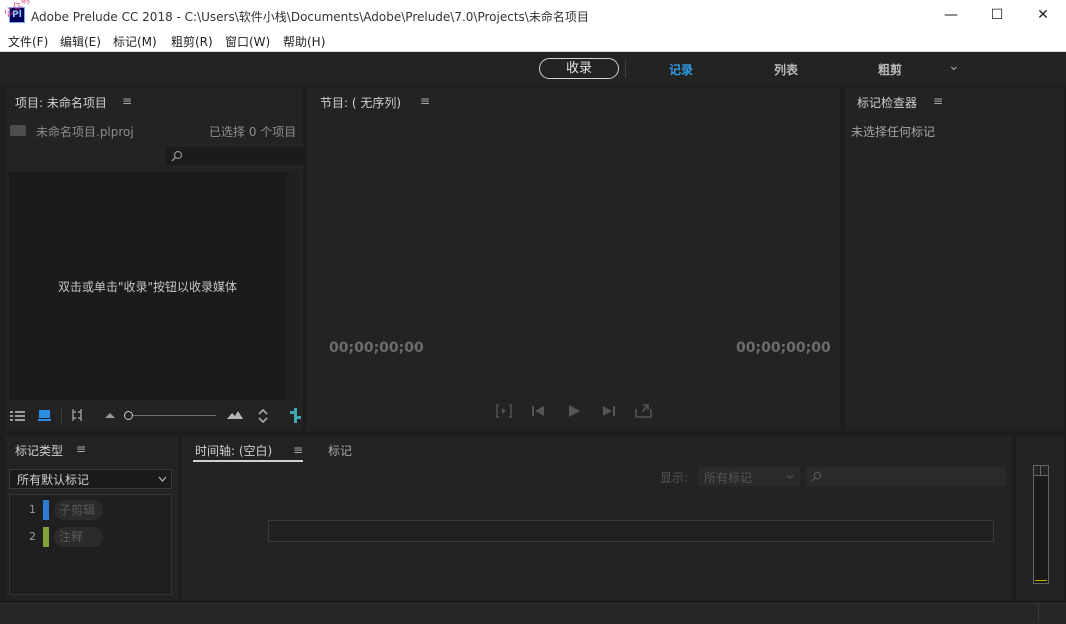 Image resolution: width=1066 pixels, height=624 pixels. What do you see at coordinates (533, 41) in the screenshot?
I see `menu-bar: 文件(F) 编辑(E) 标记(M) 粗剪(R) 窗口(W) 帮助(H)` at bounding box center [533, 41].